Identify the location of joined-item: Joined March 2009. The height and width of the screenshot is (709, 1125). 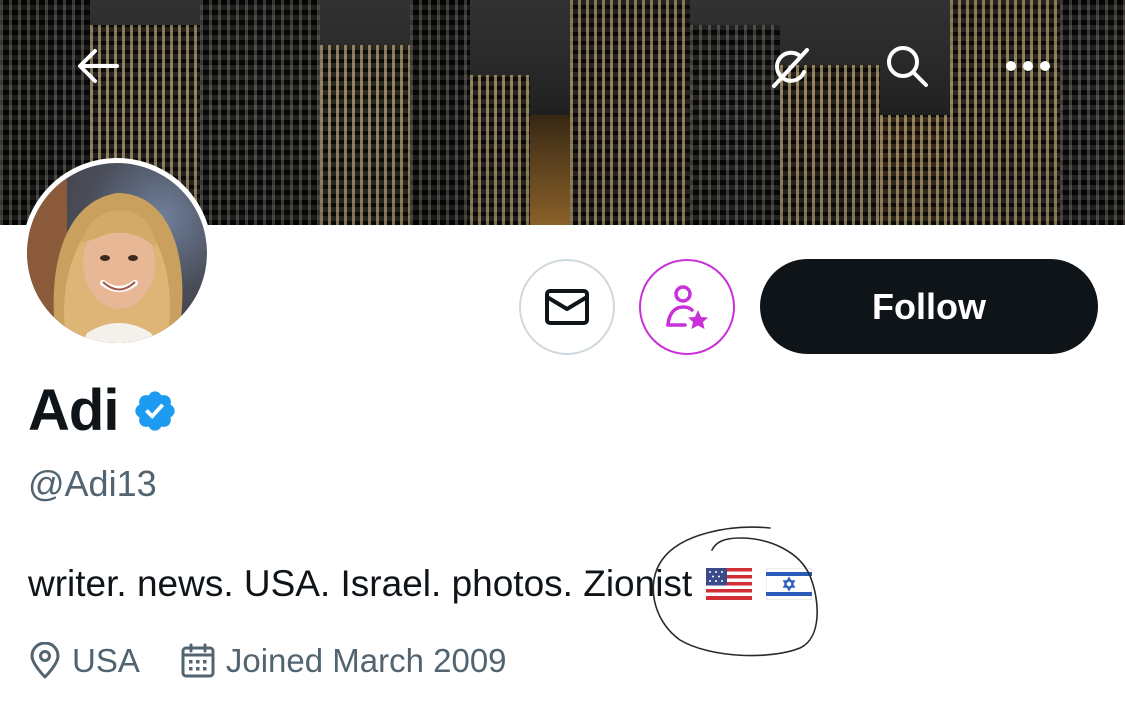
(343, 661).